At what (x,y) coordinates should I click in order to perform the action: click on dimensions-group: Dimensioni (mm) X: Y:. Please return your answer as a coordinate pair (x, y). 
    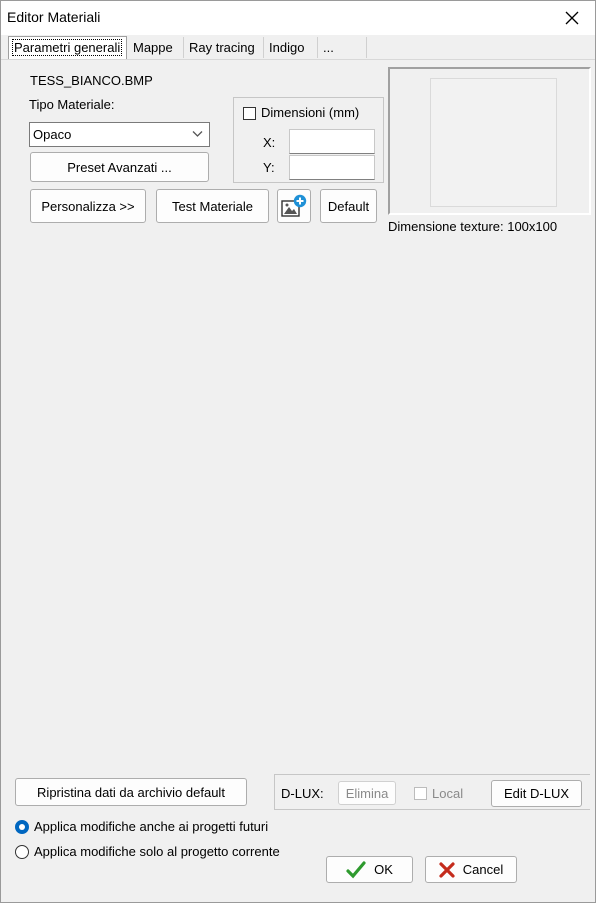
    Looking at the image, I should click on (308, 140).